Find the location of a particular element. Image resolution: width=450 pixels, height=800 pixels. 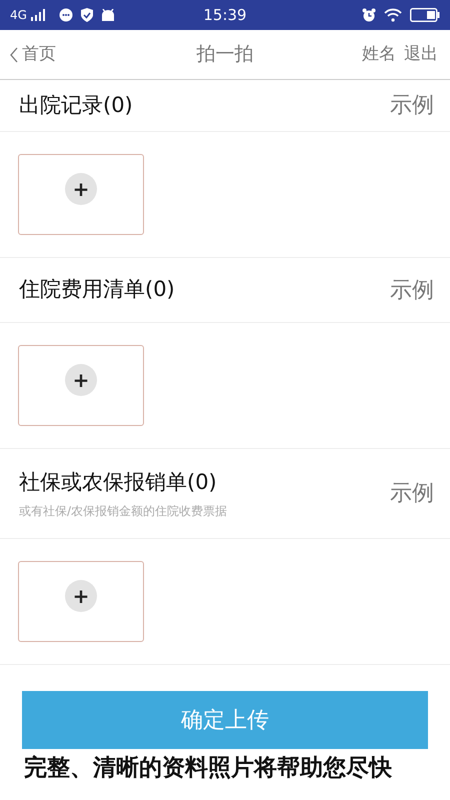

network-label: 4G is located at coordinates (18, 15).